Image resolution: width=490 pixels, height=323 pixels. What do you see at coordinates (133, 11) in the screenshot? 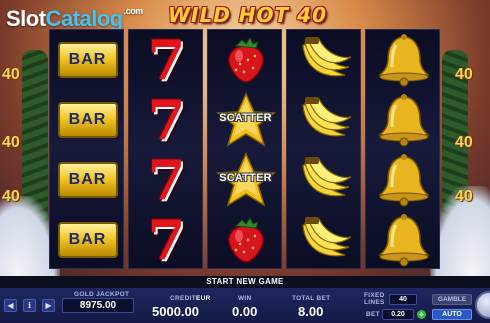
I see `logo-suffix-text: .com` at bounding box center [133, 11].